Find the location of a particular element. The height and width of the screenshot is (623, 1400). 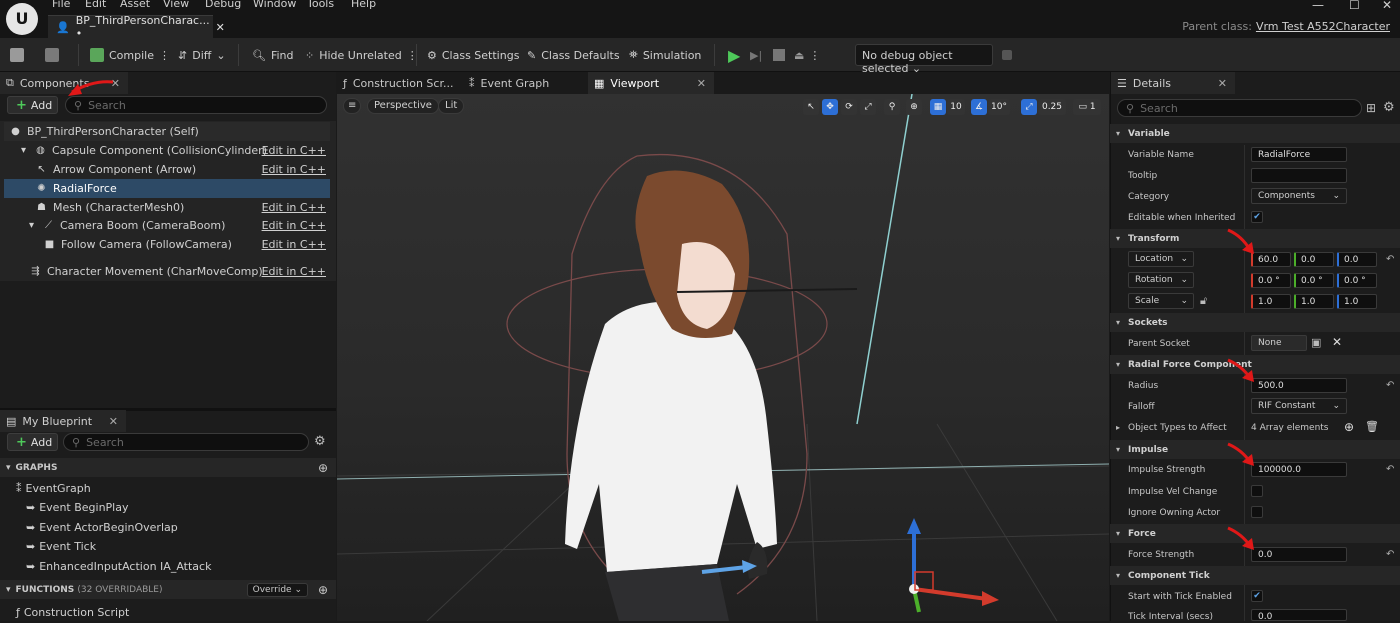

maximize-icon: ☐ is located at coordinates (1354, 6).